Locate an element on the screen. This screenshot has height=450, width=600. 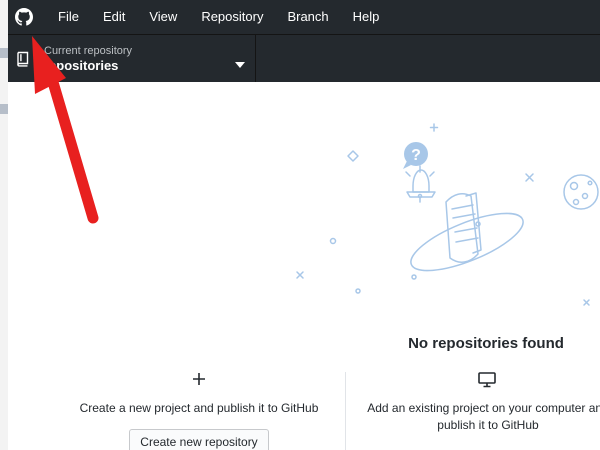
current-repository-label: Current repository is located at coordinates (88, 51).